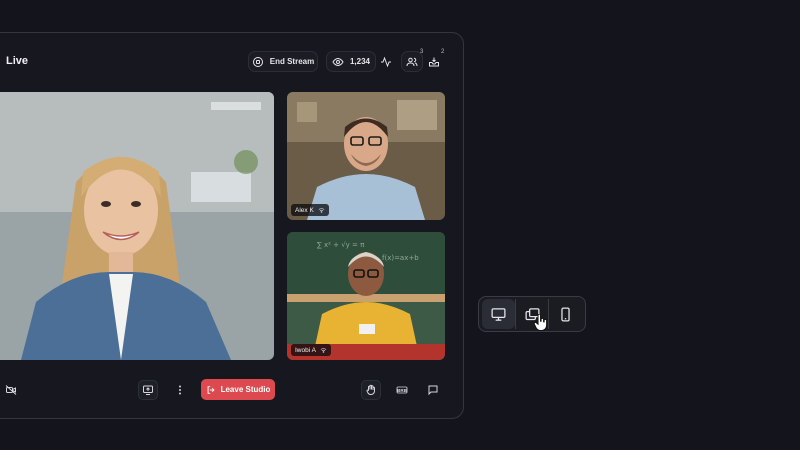  I want to click on users-icon, so click(412, 61).